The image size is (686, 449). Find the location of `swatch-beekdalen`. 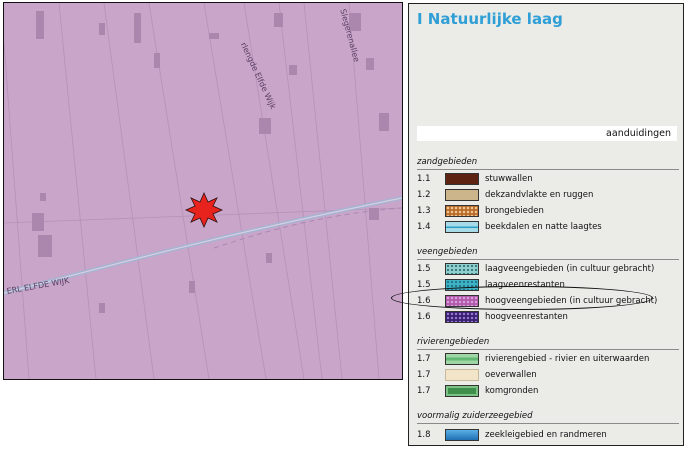

swatch-beekdalen is located at coordinates (462, 227).